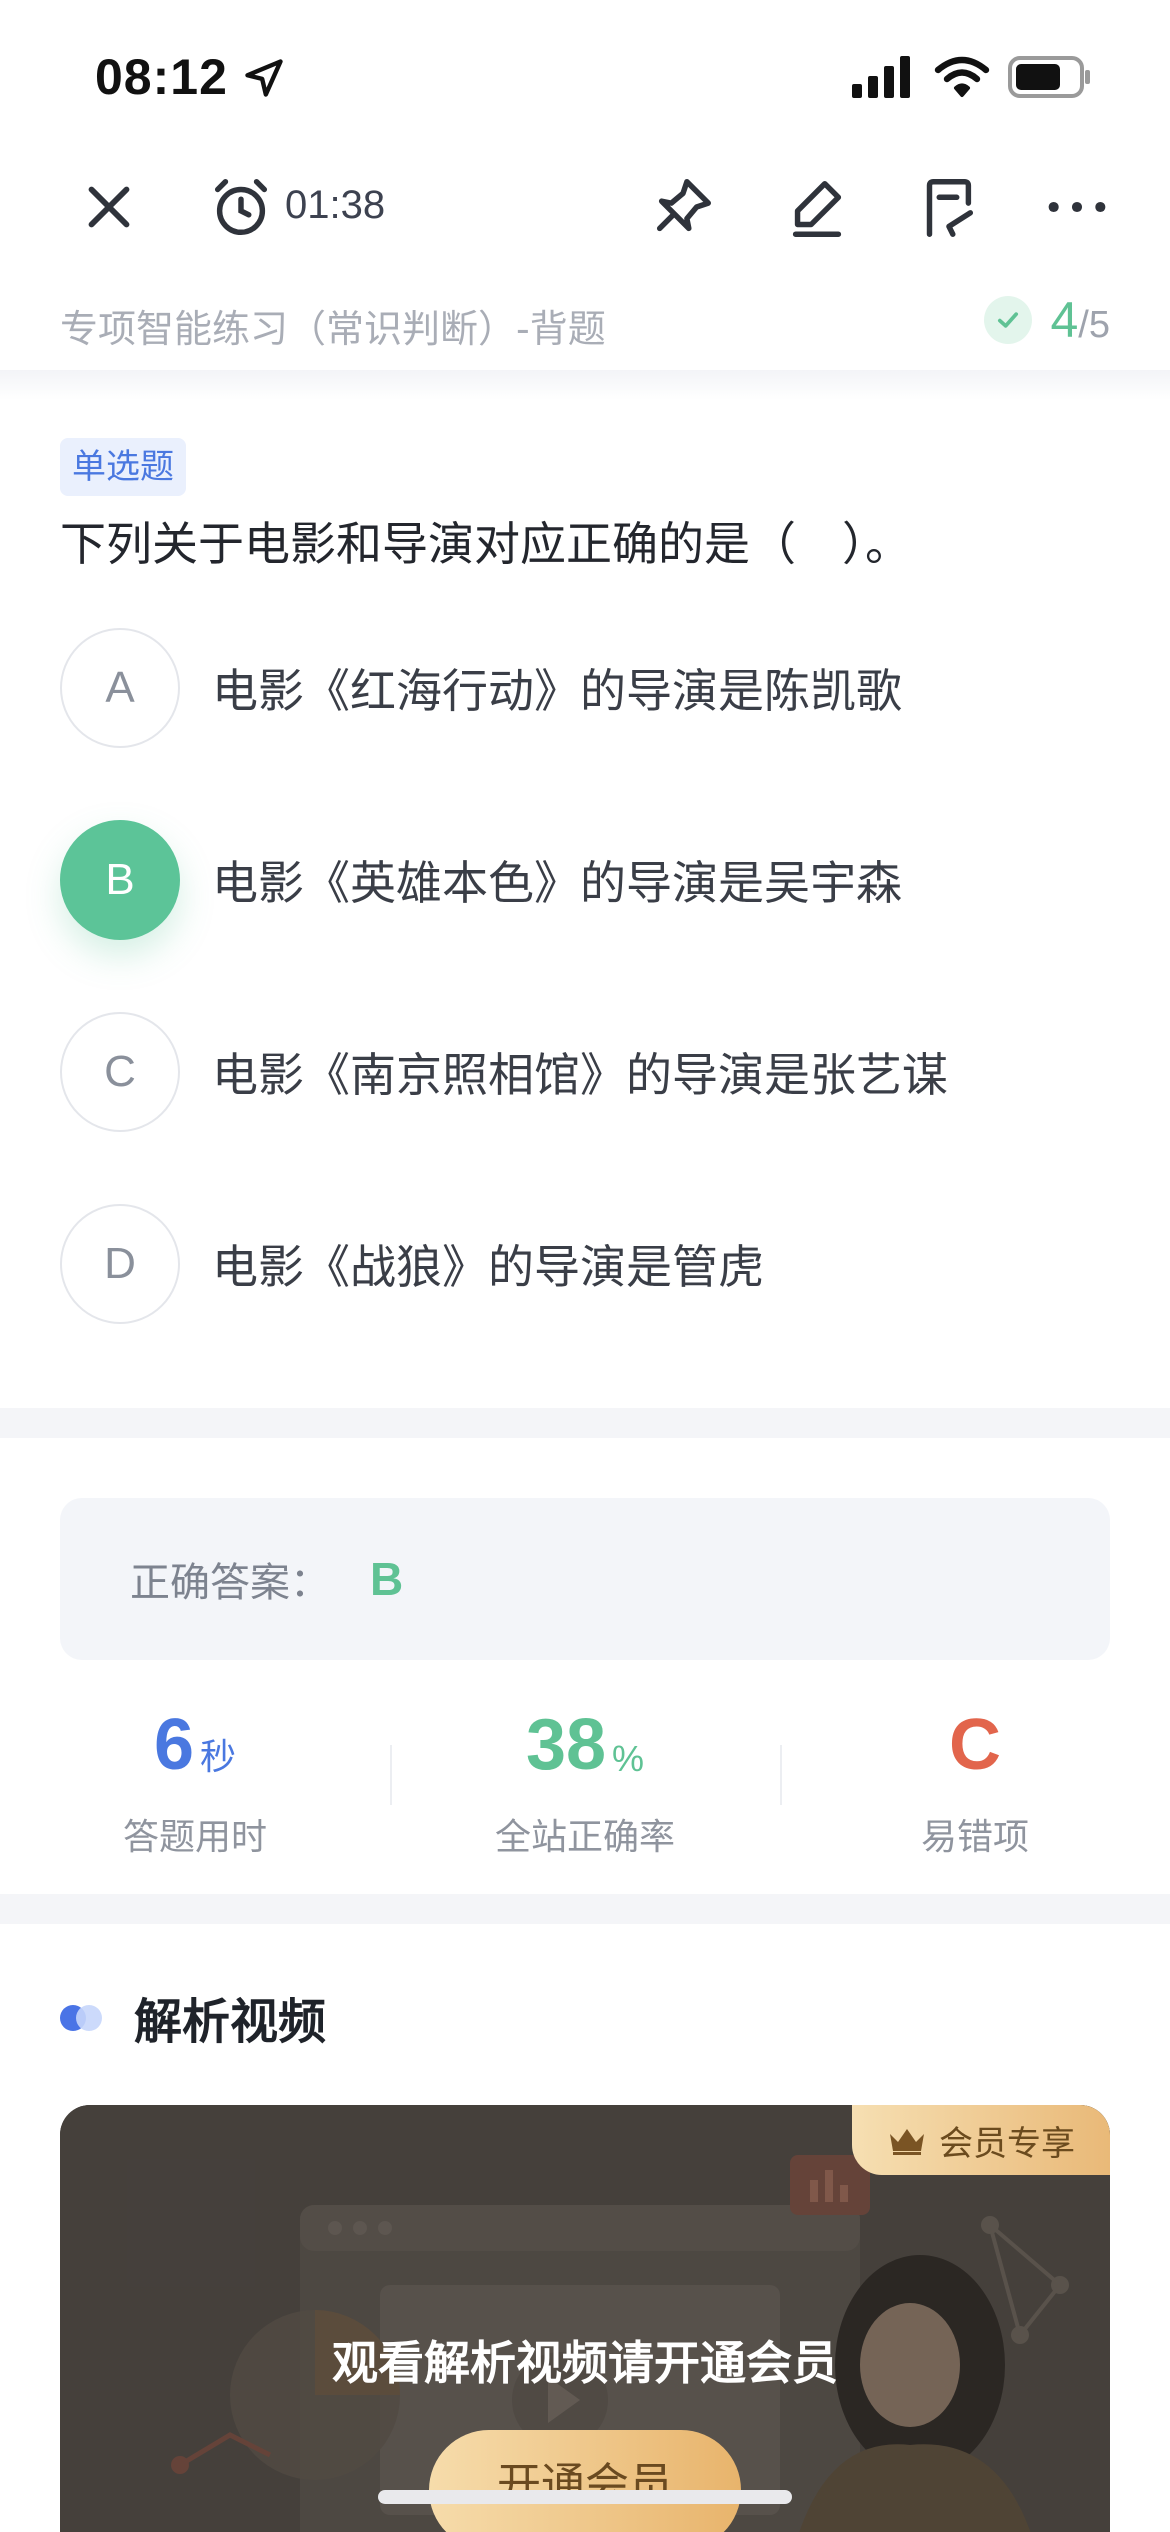 This screenshot has width=1170, height=2532. I want to click on video-membership-message: 观看解析视频请开通会员, so click(585, 2363).